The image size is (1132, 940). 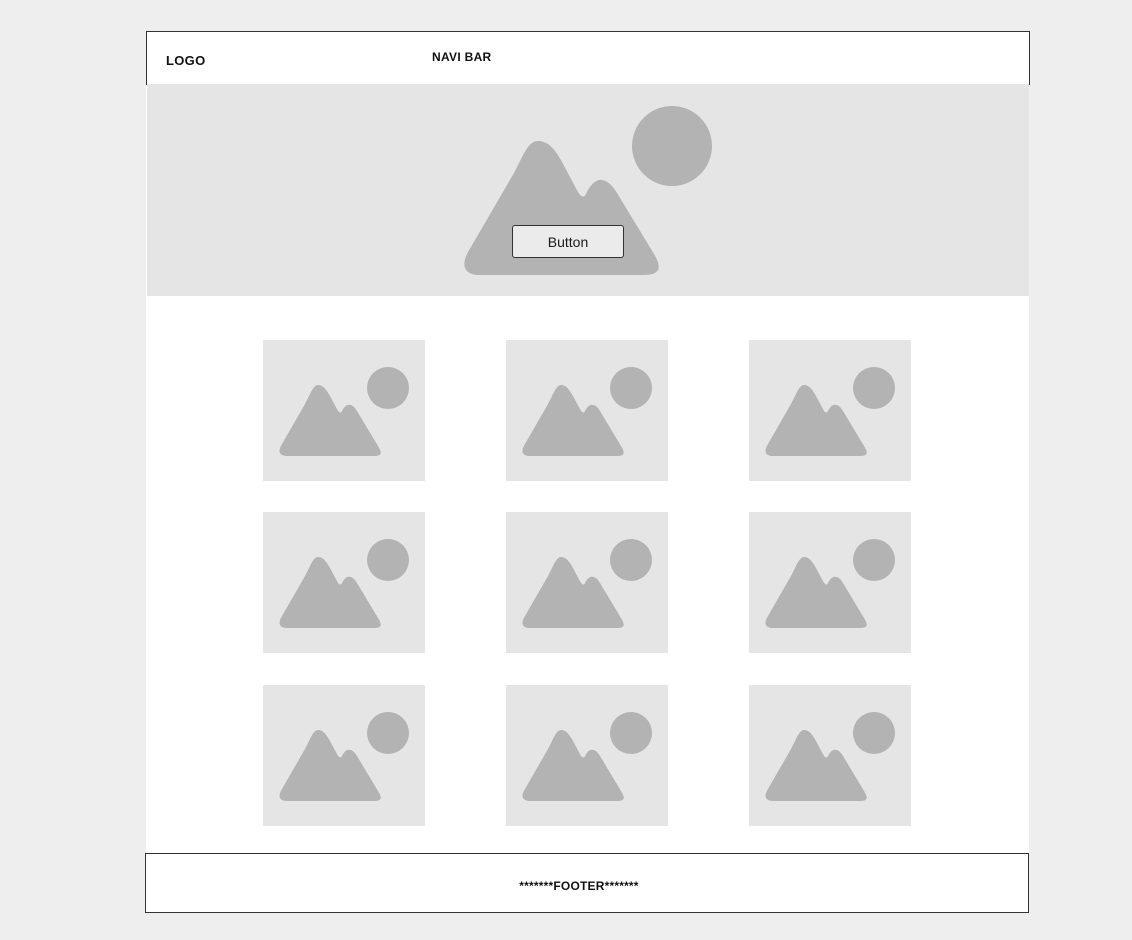 I want to click on nav-bar: NAVI BAR, so click(x=462, y=57).